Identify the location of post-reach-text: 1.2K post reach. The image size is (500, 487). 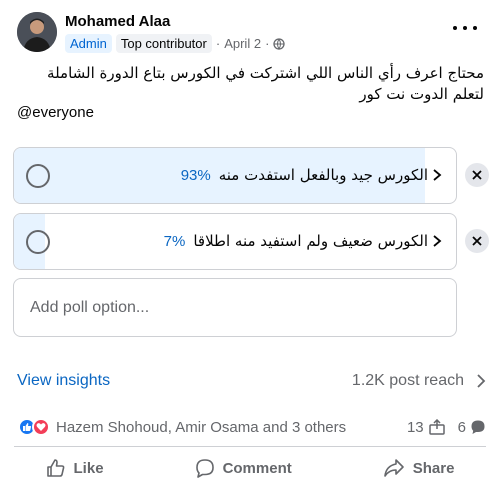
(407, 380).